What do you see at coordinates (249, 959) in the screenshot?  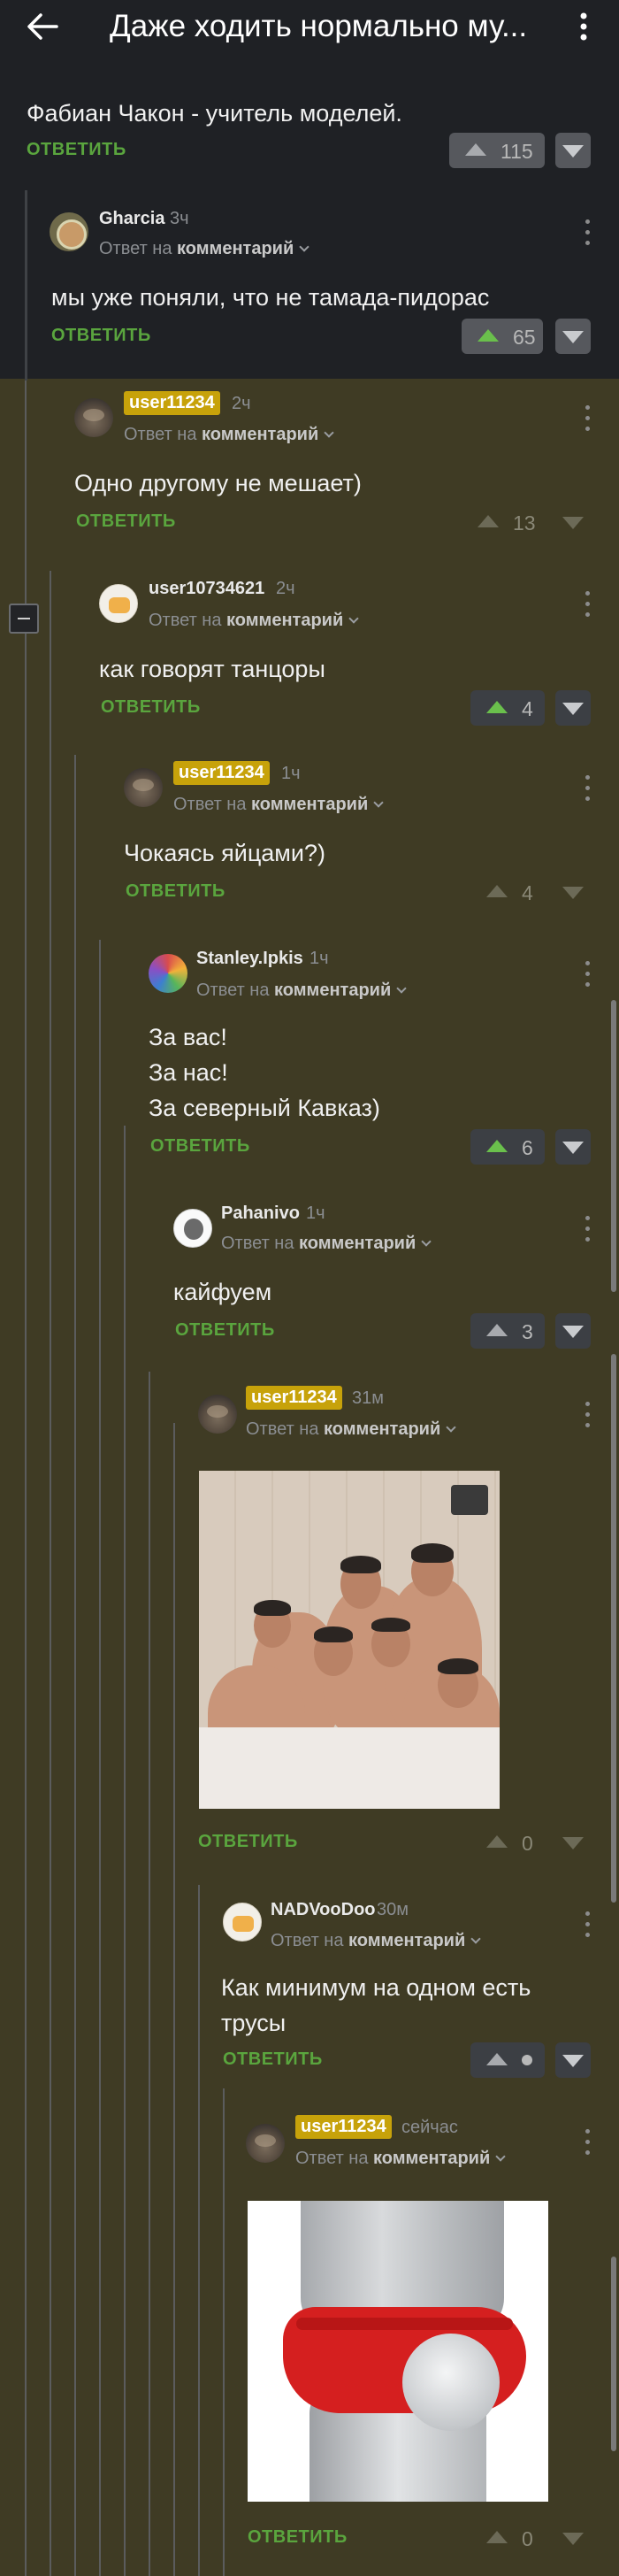 I see `username: Stanley.Ipkis` at bounding box center [249, 959].